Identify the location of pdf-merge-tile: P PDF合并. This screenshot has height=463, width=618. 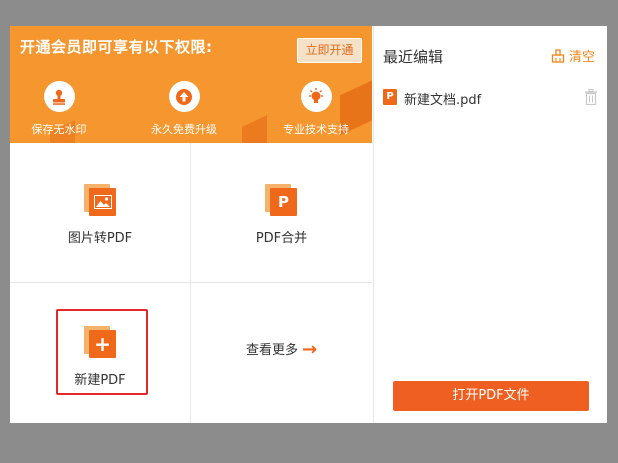
(281, 213).